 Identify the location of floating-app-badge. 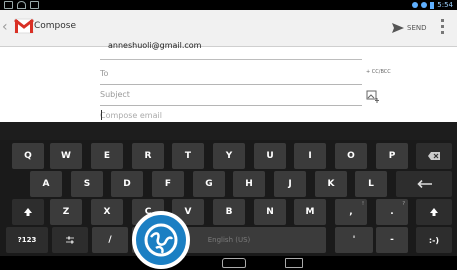
(161, 240).